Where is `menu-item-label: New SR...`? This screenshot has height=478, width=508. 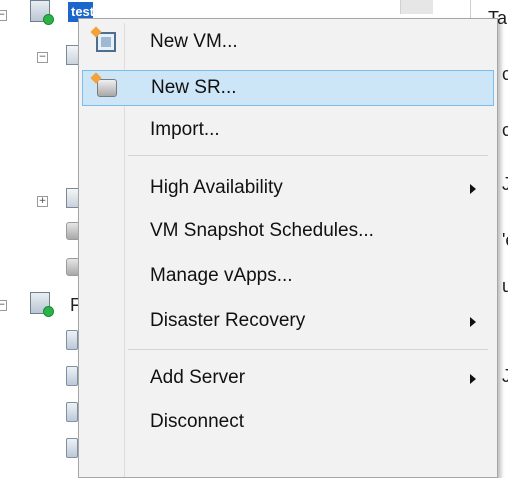 menu-item-label: New SR... is located at coordinates (194, 87).